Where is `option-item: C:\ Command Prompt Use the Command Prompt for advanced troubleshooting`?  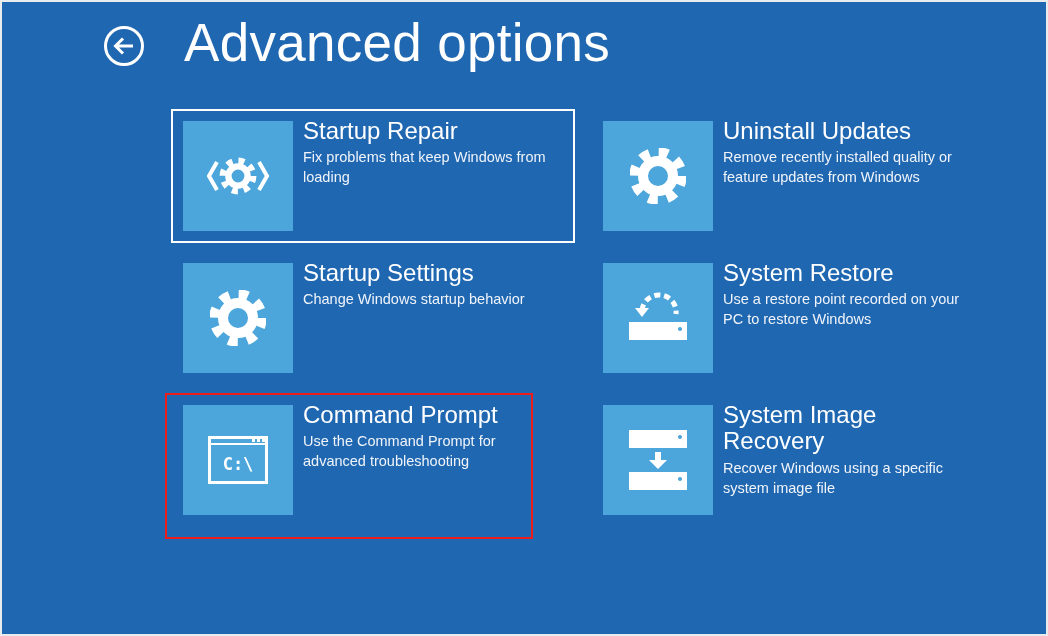
option-item: C:\ Command Prompt Use the Command Prompt for advanced troubleshooting is located at coordinates (349, 466).